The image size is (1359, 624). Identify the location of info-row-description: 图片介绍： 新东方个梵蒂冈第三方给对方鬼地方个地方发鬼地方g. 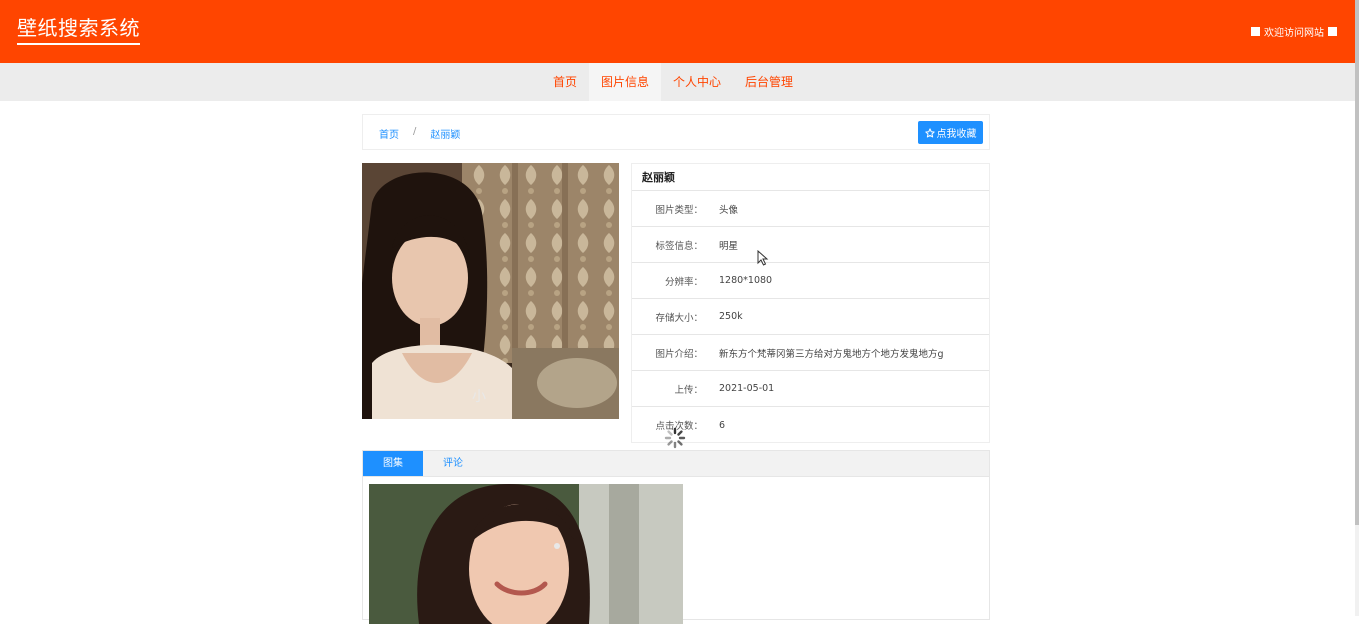
(810, 353).